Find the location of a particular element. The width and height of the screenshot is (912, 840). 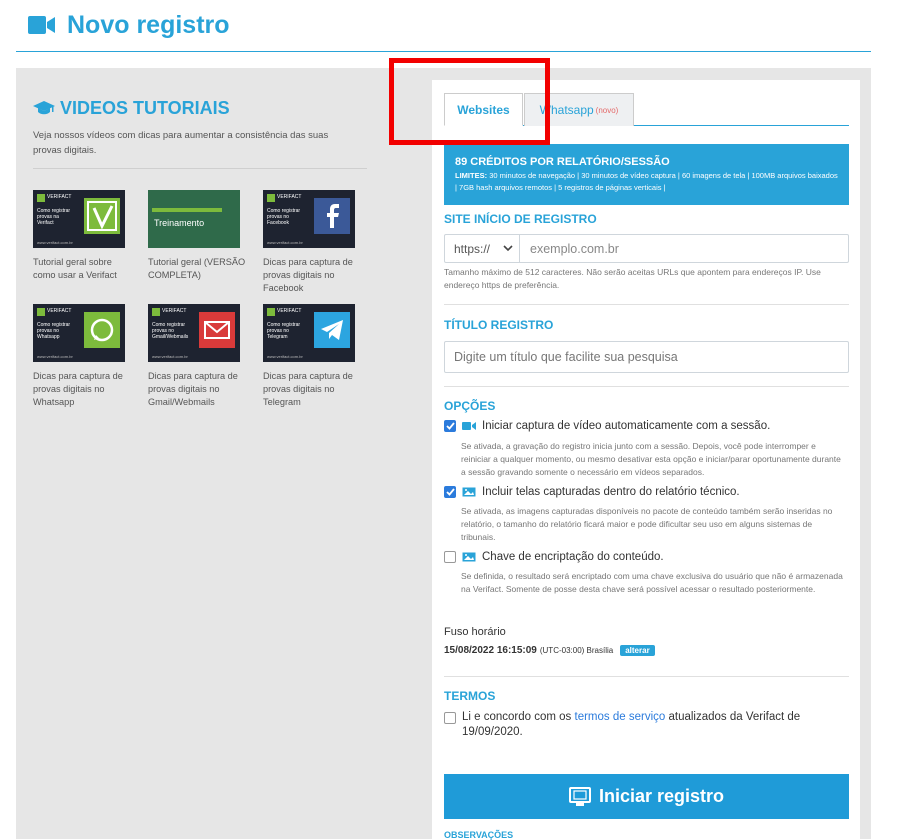

graduation-cap-icon is located at coordinates (44, 108).